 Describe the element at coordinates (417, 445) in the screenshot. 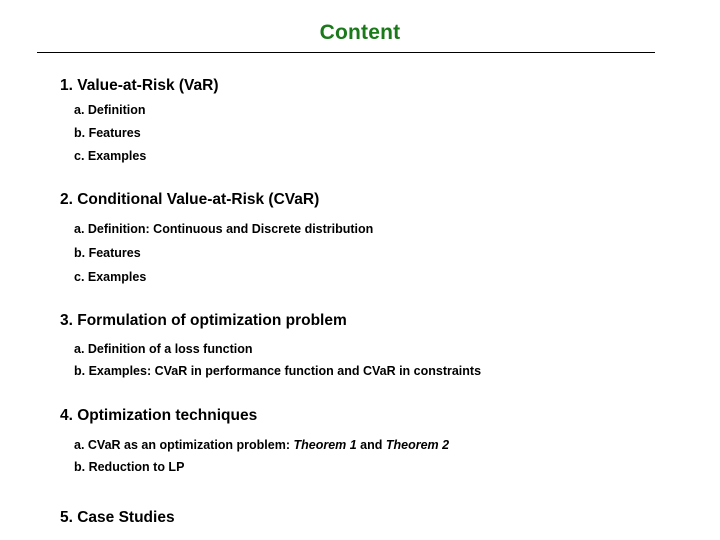

I see `theorem-2-reference: Theorem 2` at that location.